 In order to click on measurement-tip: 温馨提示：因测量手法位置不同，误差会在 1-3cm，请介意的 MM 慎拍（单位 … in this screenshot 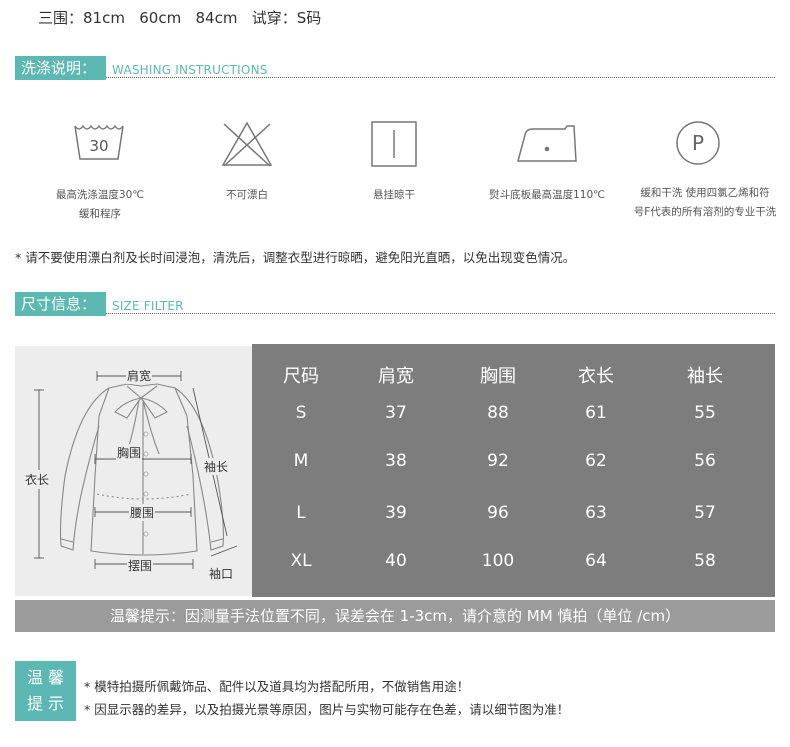, I will do `click(395, 616)`.